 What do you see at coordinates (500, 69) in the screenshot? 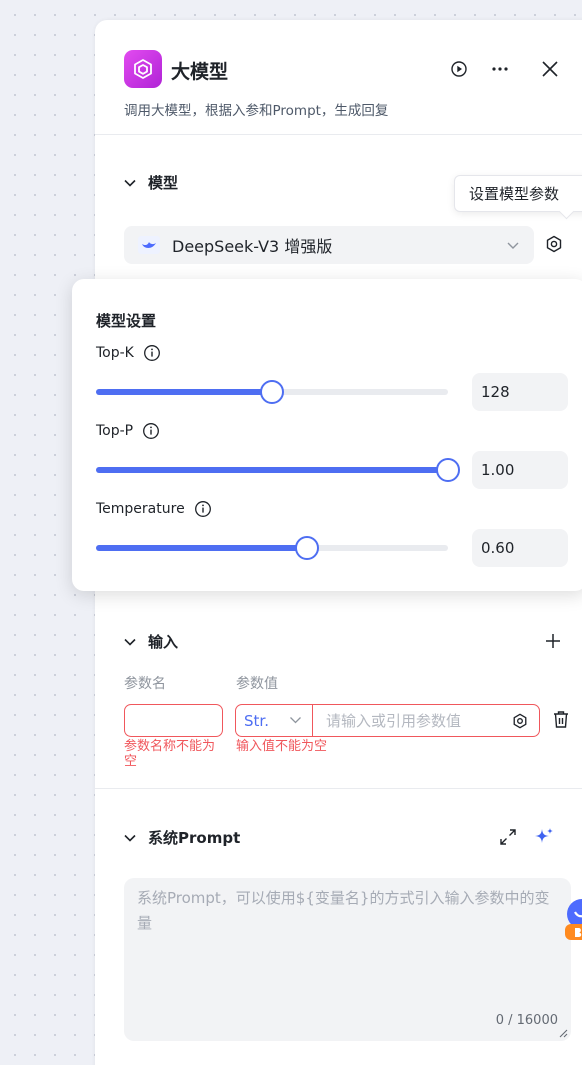
I see `more-icon` at bounding box center [500, 69].